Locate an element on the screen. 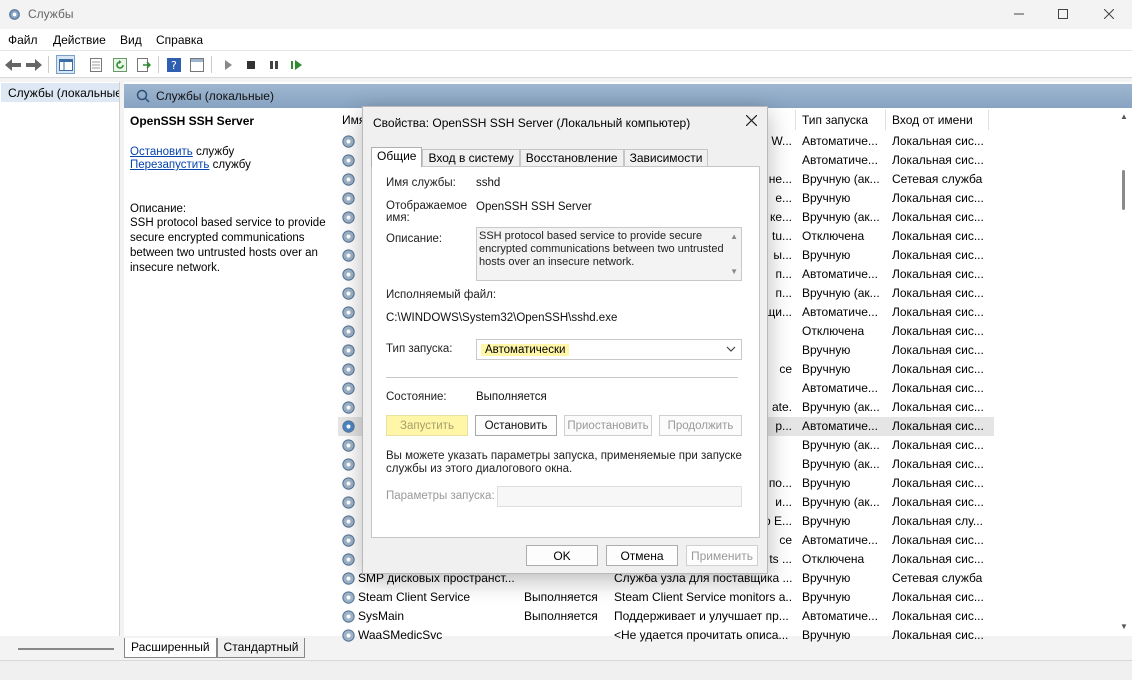 The width and height of the screenshot is (1132, 680). dialog-close-button is located at coordinates (751, 121).